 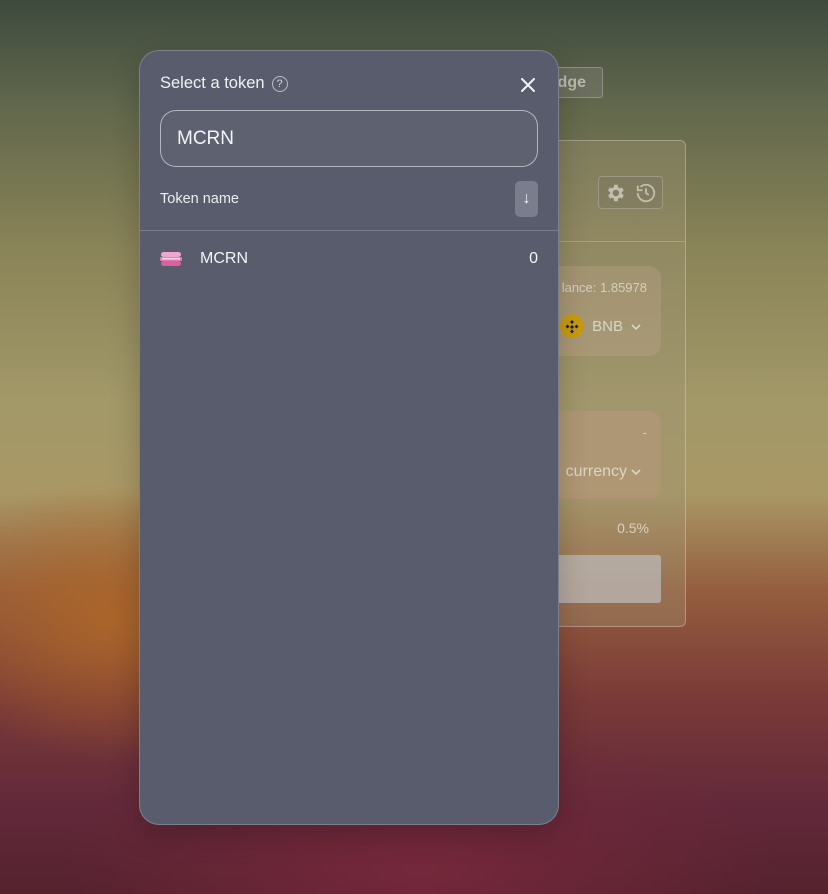 What do you see at coordinates (533, 258) in the screenshot?
I see `token-balance: 0` at bounding box center [533, 258].